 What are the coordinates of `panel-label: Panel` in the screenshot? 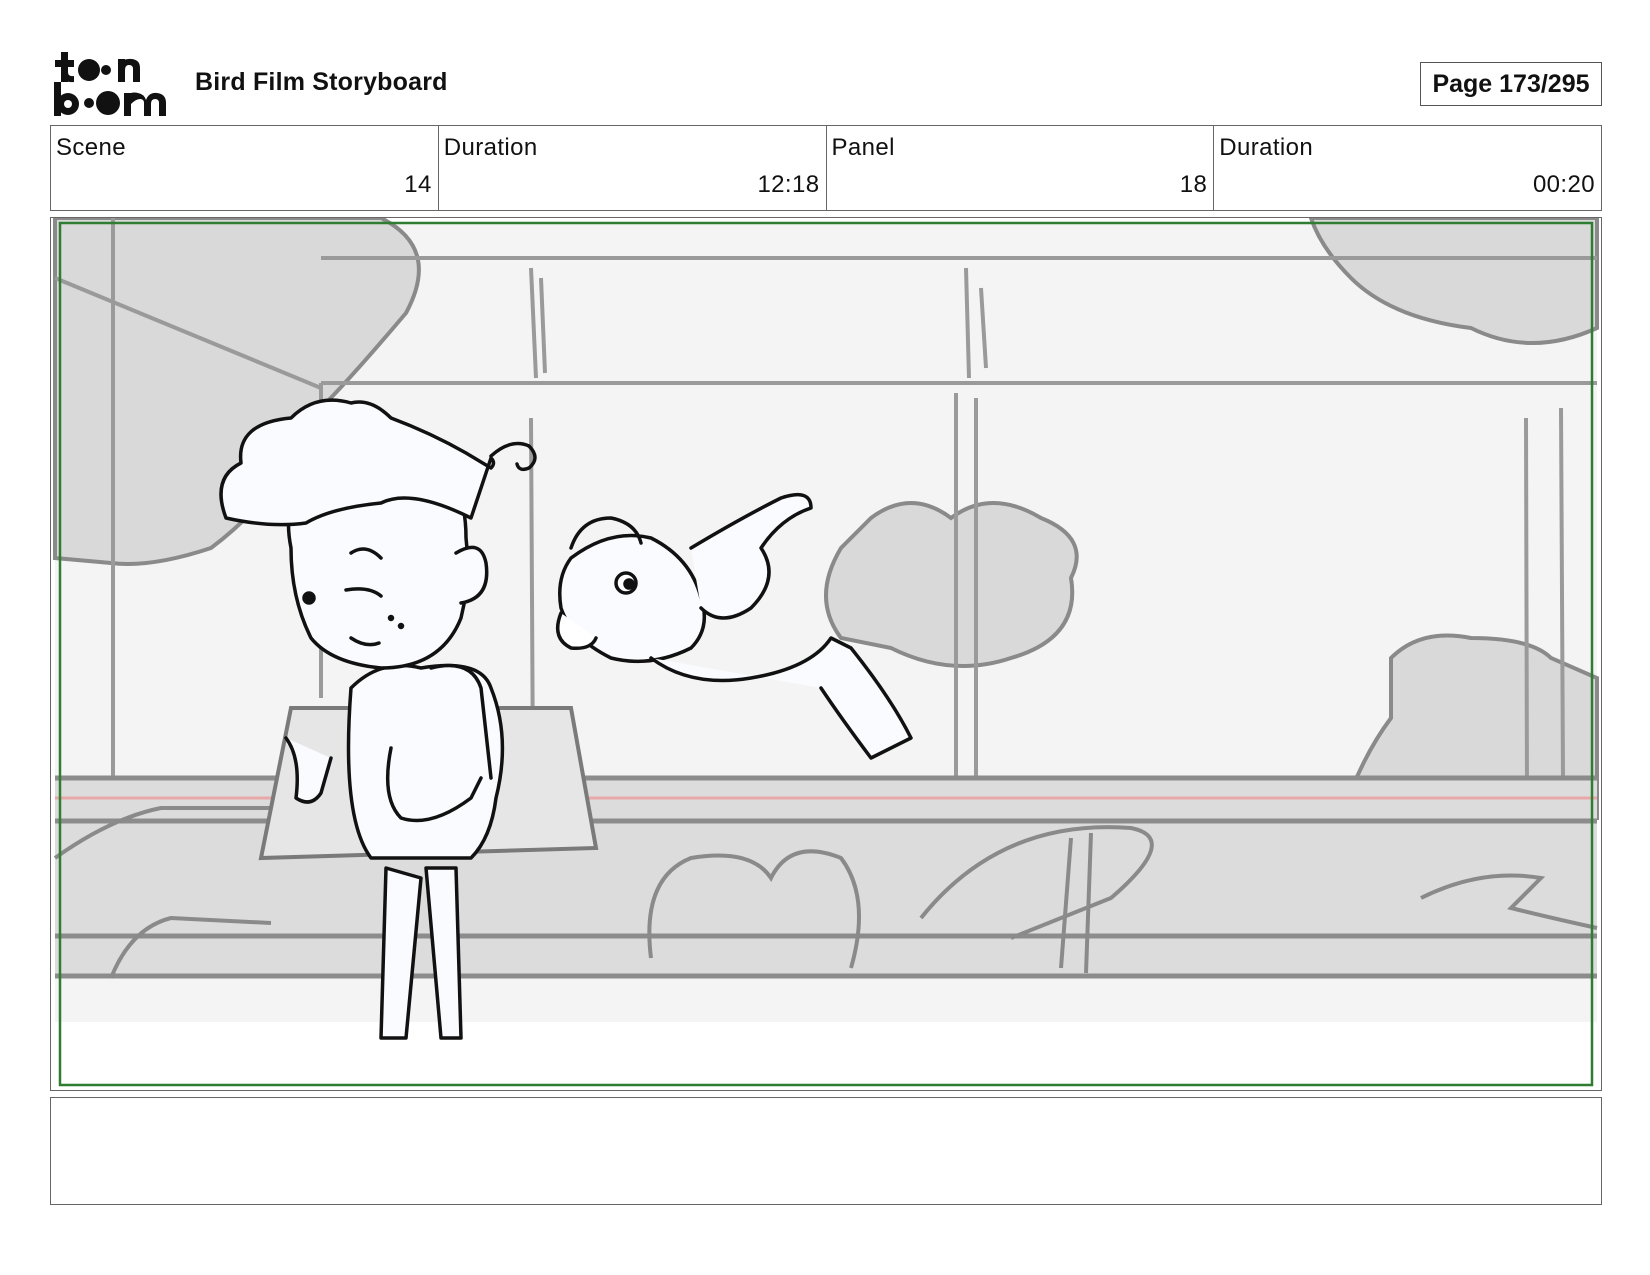 It's located at (863, 147).